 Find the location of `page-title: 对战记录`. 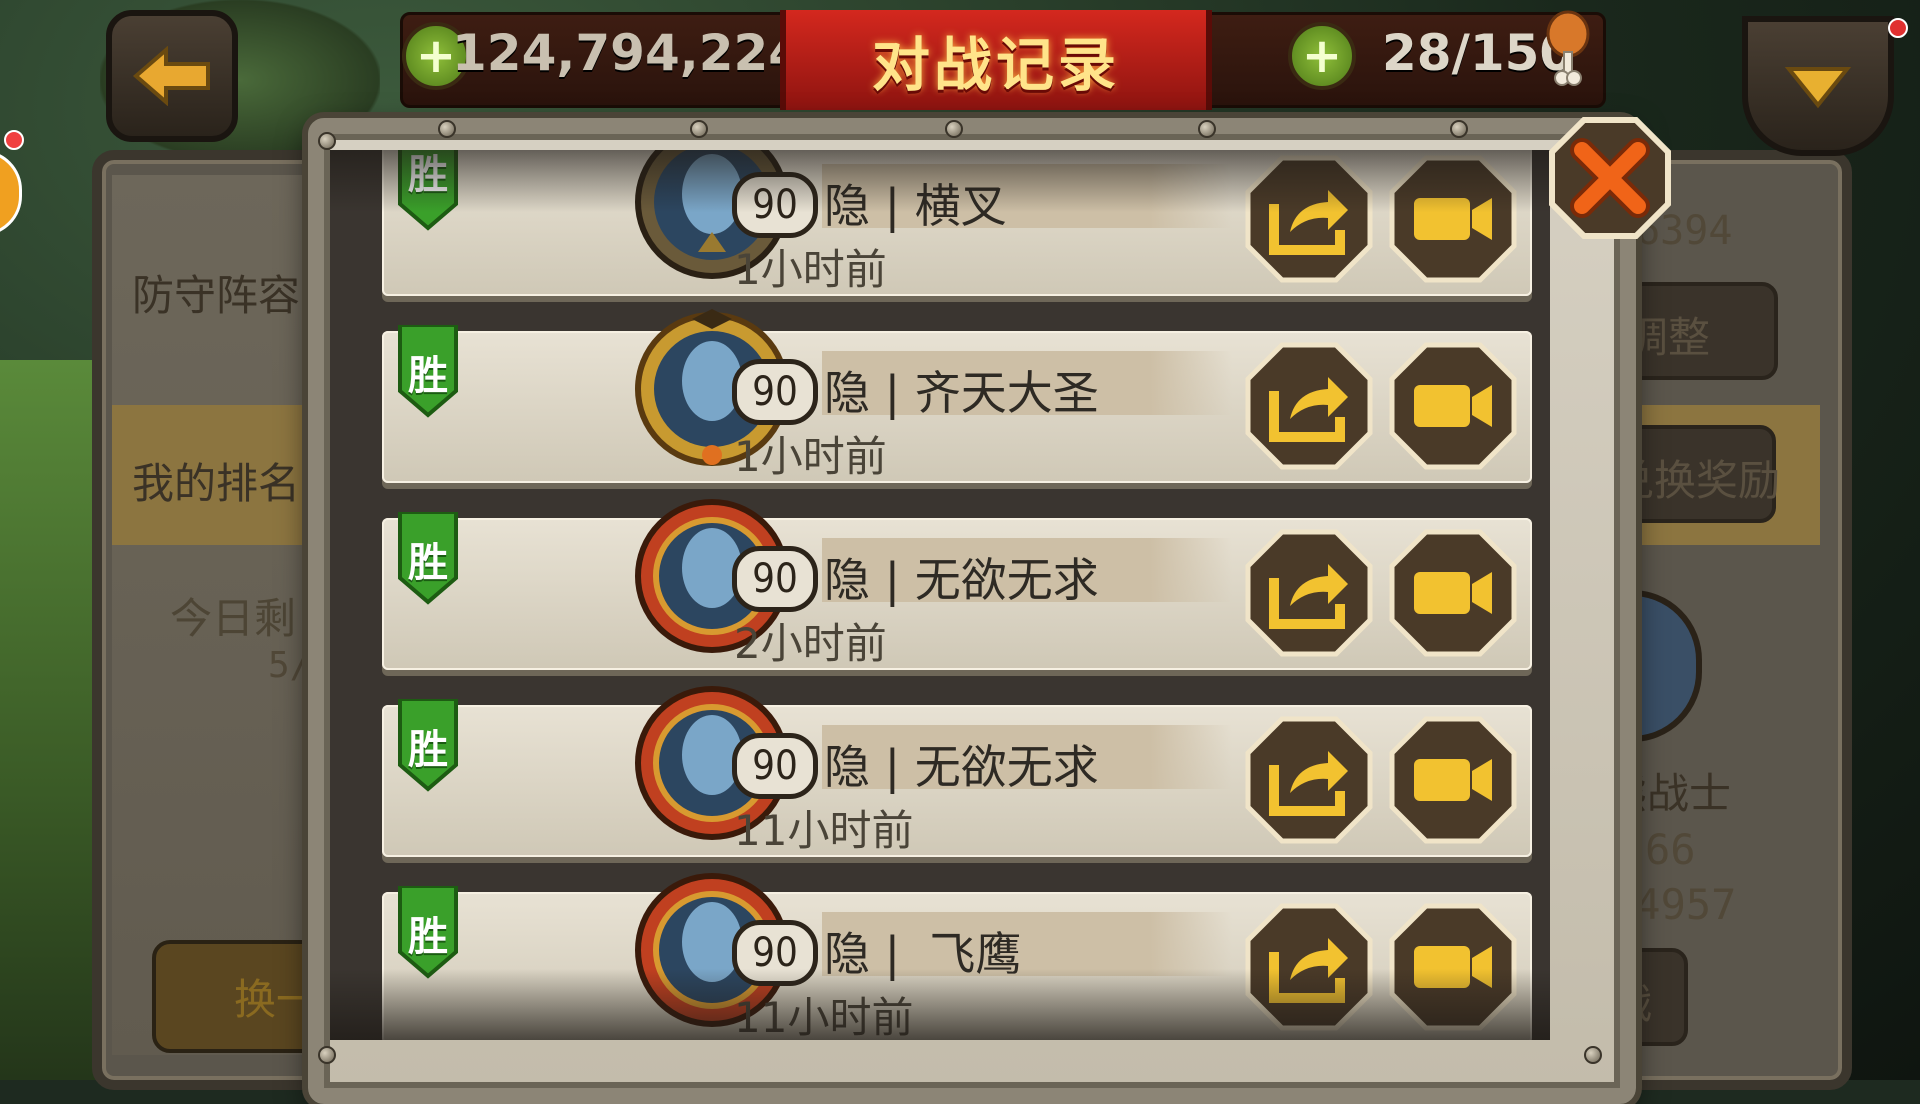

page-title: 对战记录 is located at coordinates (995, 65).